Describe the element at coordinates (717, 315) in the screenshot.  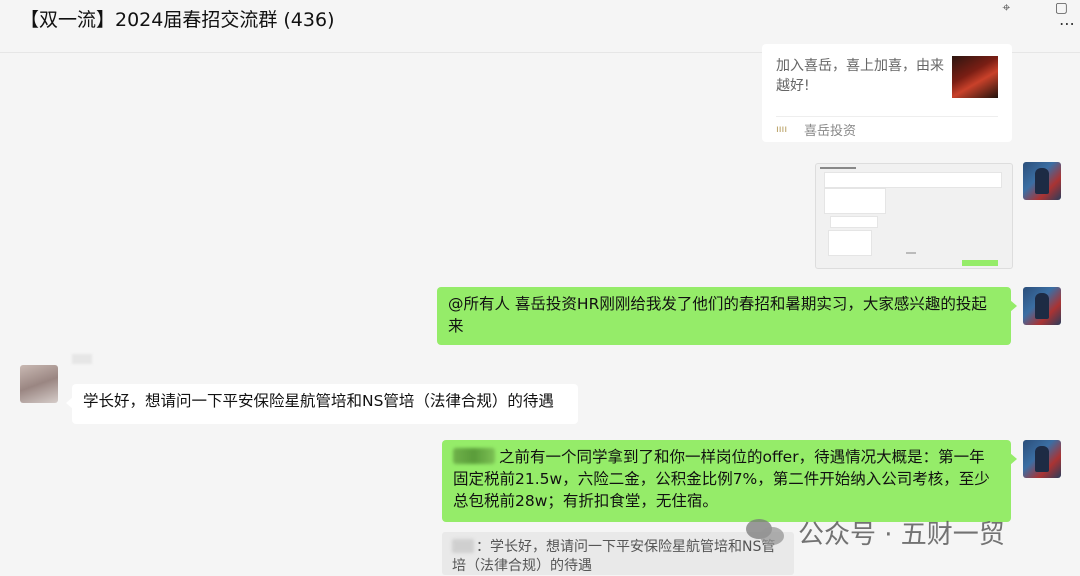
I see `message-text: @所有人 喜岳投资HR刚刚给我发了他们的春招和暑期实习，大家感兴趣的投起来` at that location.